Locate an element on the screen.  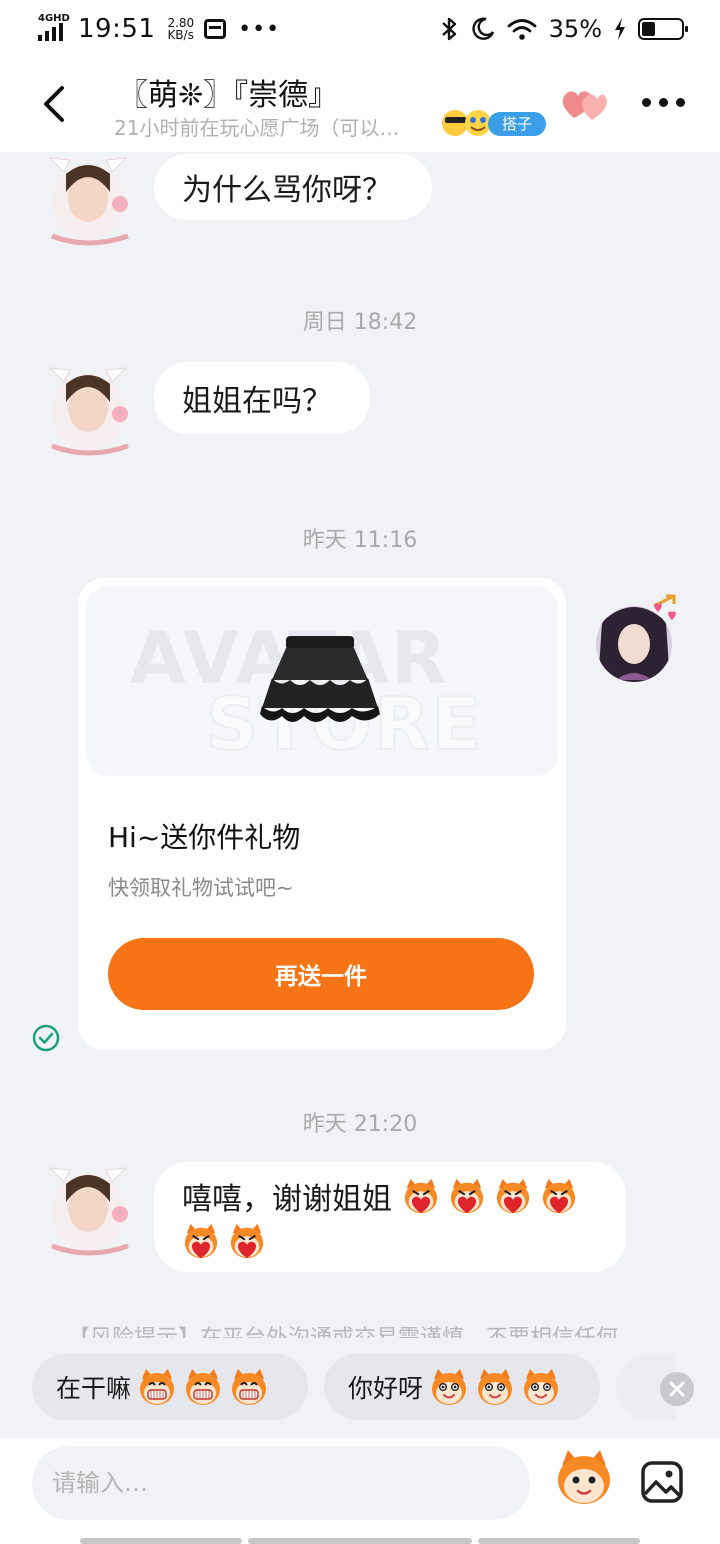
quick-reply-label: 你好呀 is located at coordinates (386, 1388).